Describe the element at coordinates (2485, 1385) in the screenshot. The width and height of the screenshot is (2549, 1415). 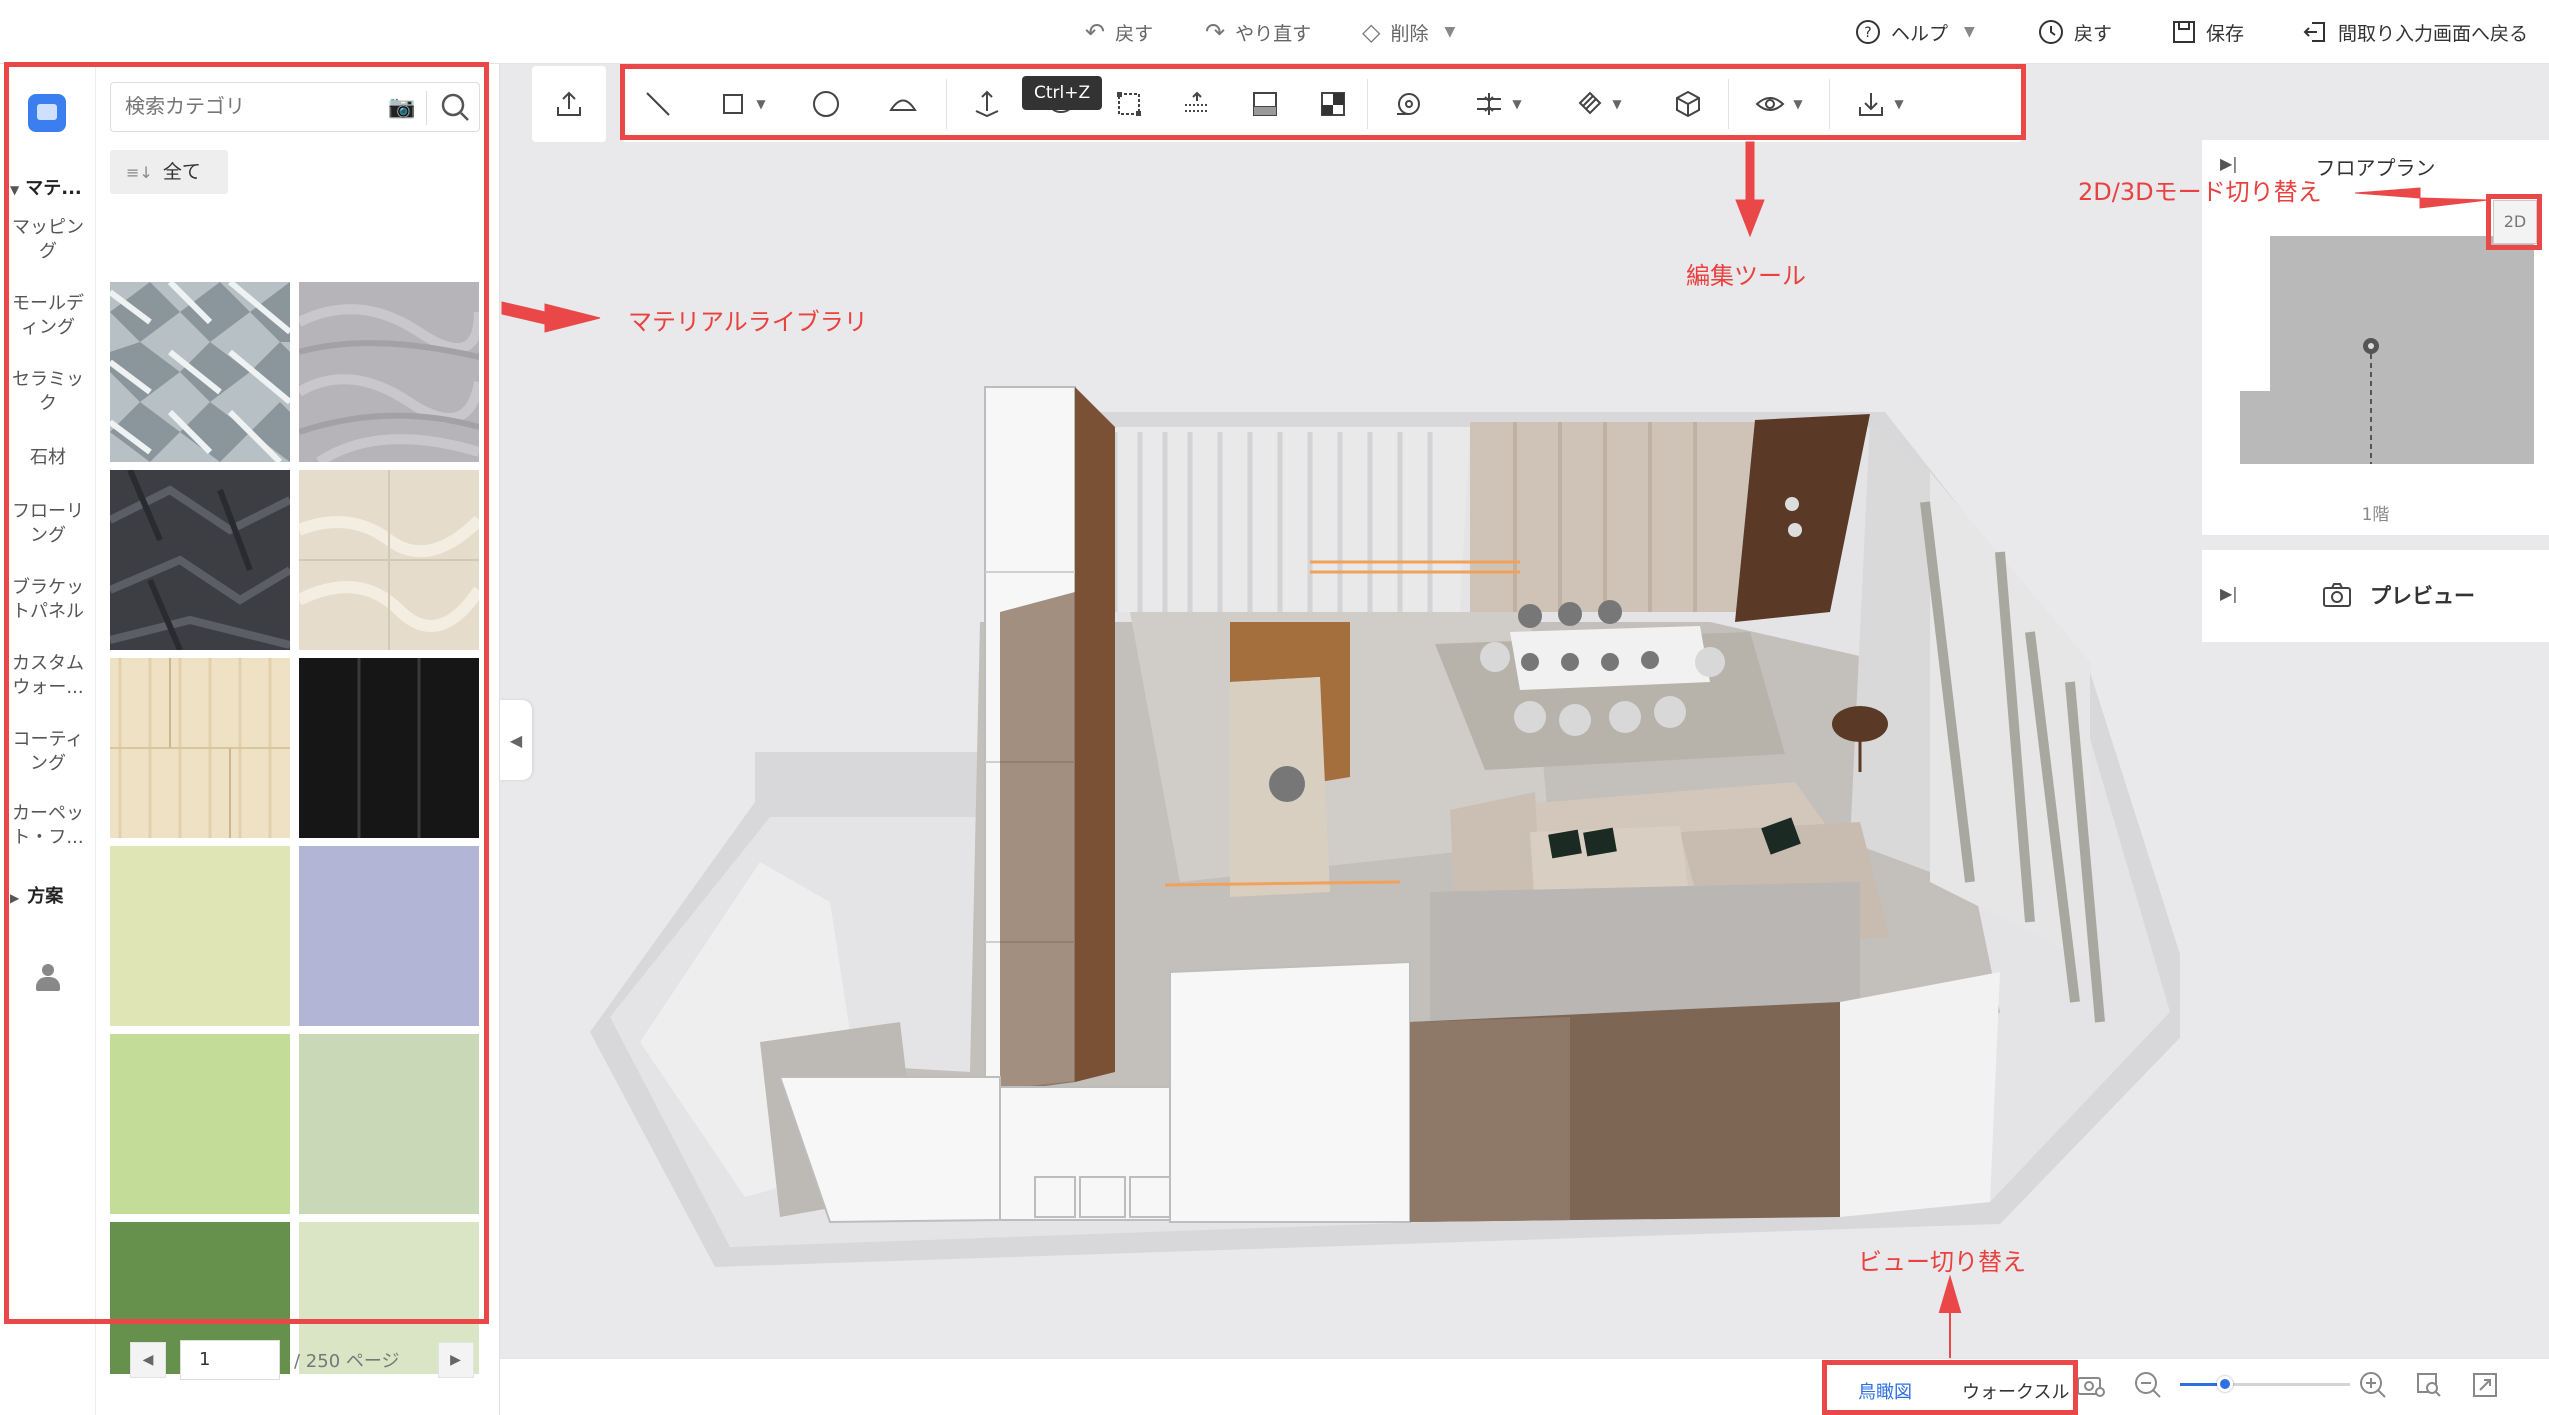
I see `fullscreen-icon` at that location.